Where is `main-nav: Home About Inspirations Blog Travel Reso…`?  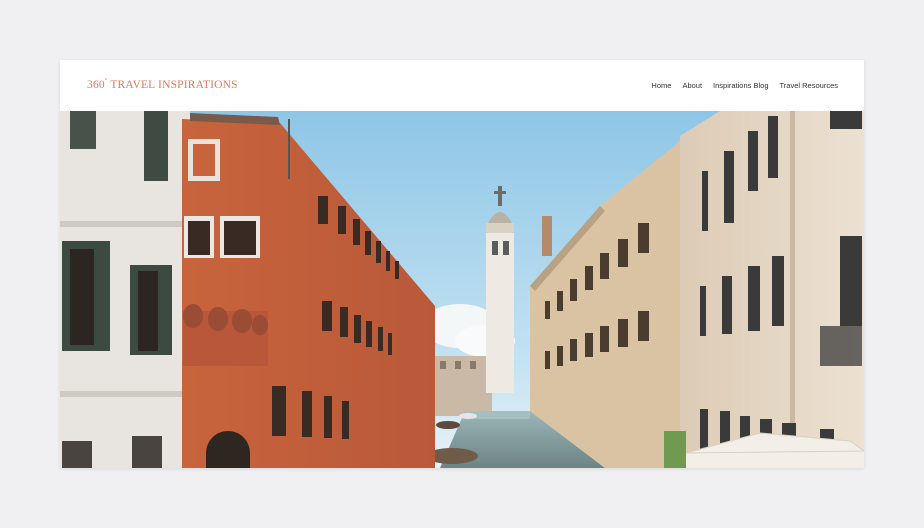
main-nav: Home About Inspirations Blog Travel Reso… is located at coordinates (744, 85).